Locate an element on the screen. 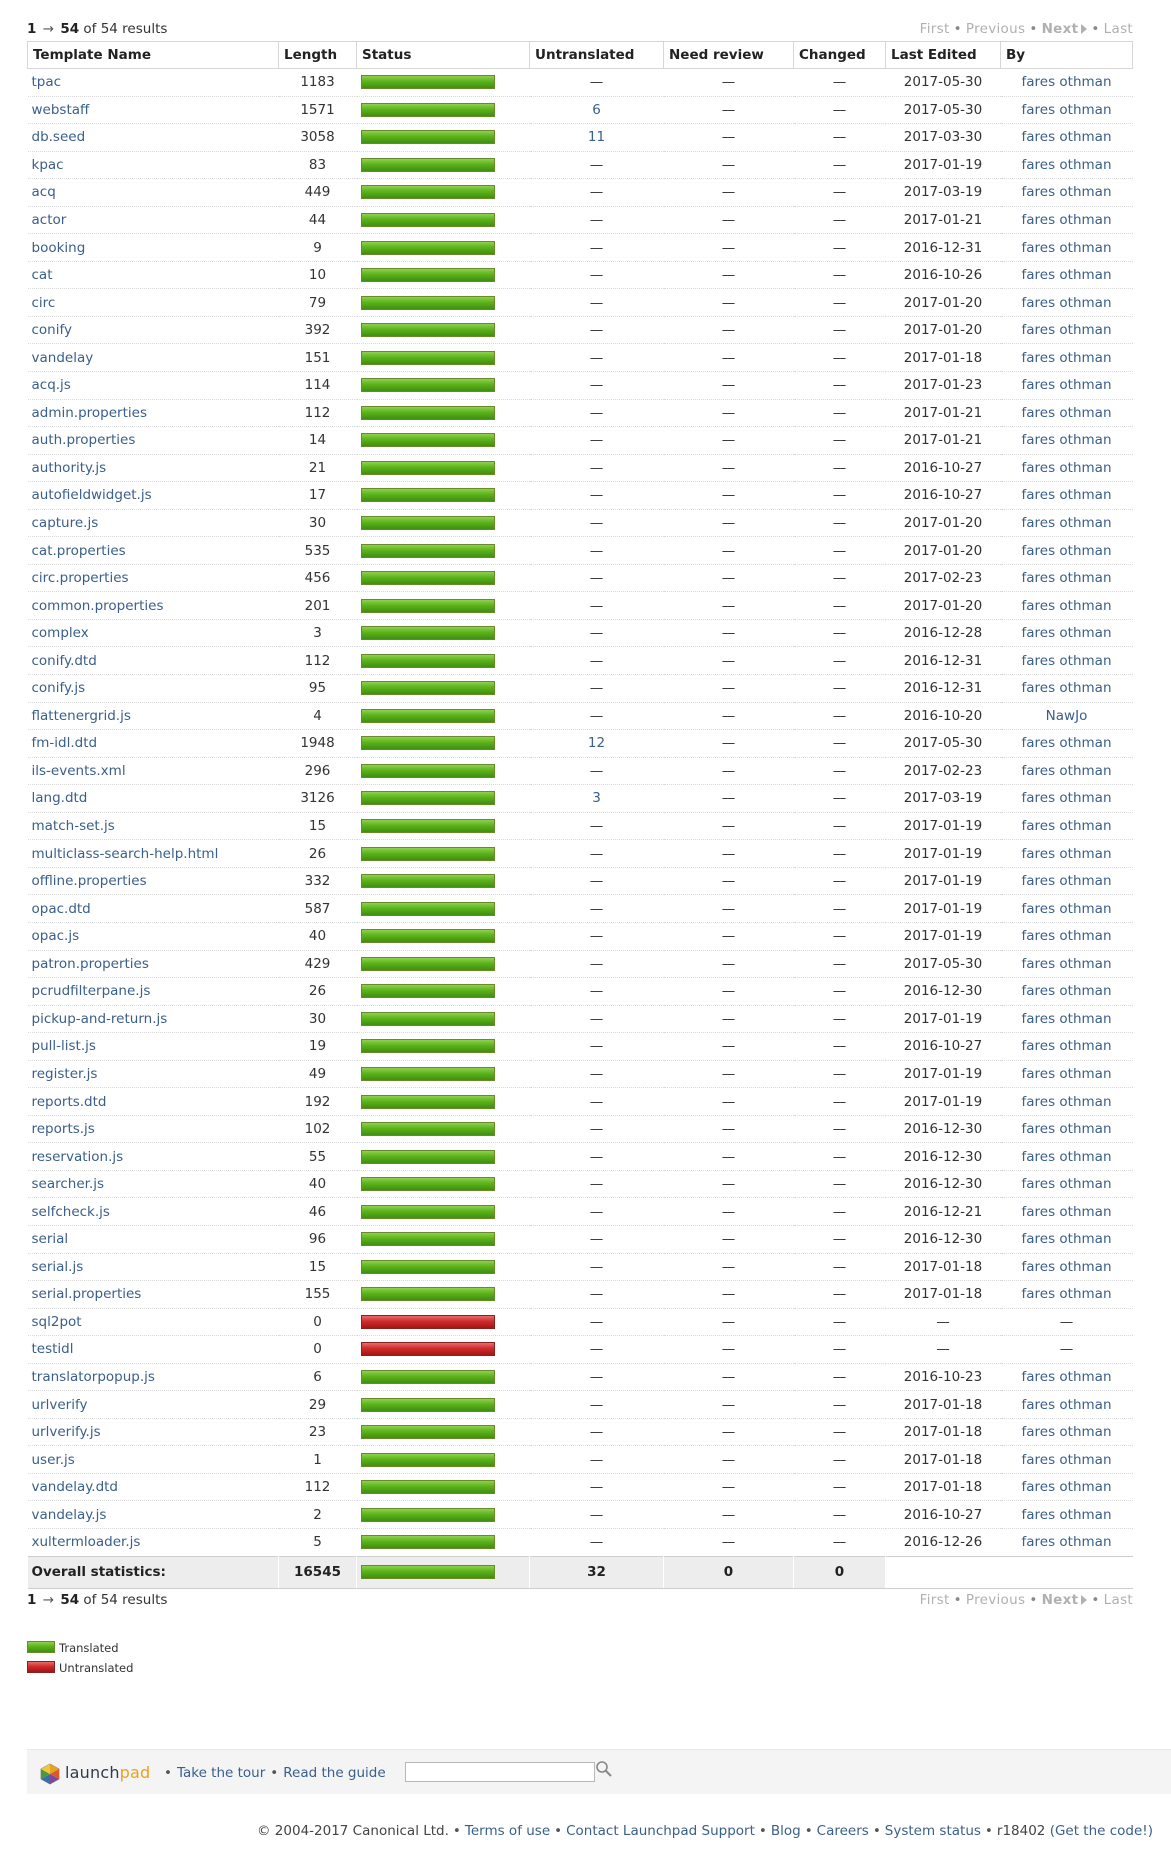 This screenshot has width=1171, height=1873. template-name-link: conify.dtd is located at coordinates (153, 661).